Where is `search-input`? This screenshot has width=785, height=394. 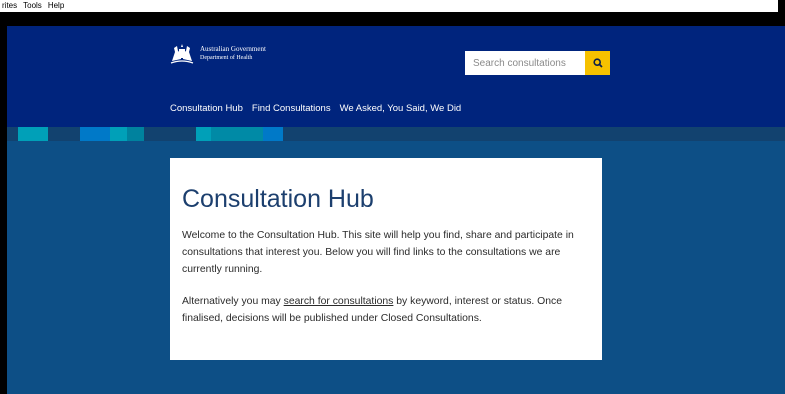 search-input is located at coordinates (525, 63).